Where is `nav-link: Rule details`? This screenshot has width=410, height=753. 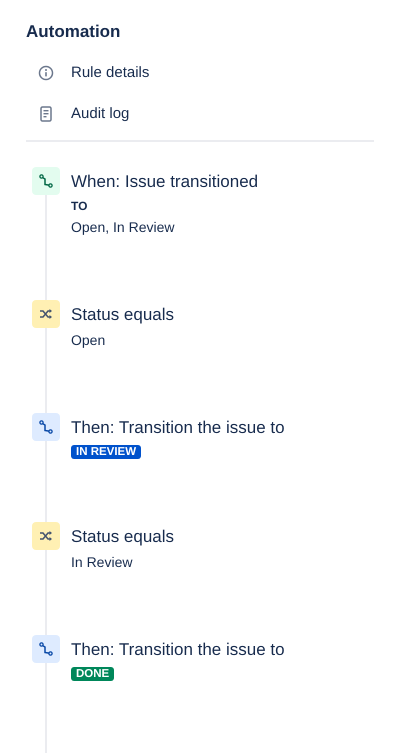
nav-link: Rule details is located at coordinates (110, 72).